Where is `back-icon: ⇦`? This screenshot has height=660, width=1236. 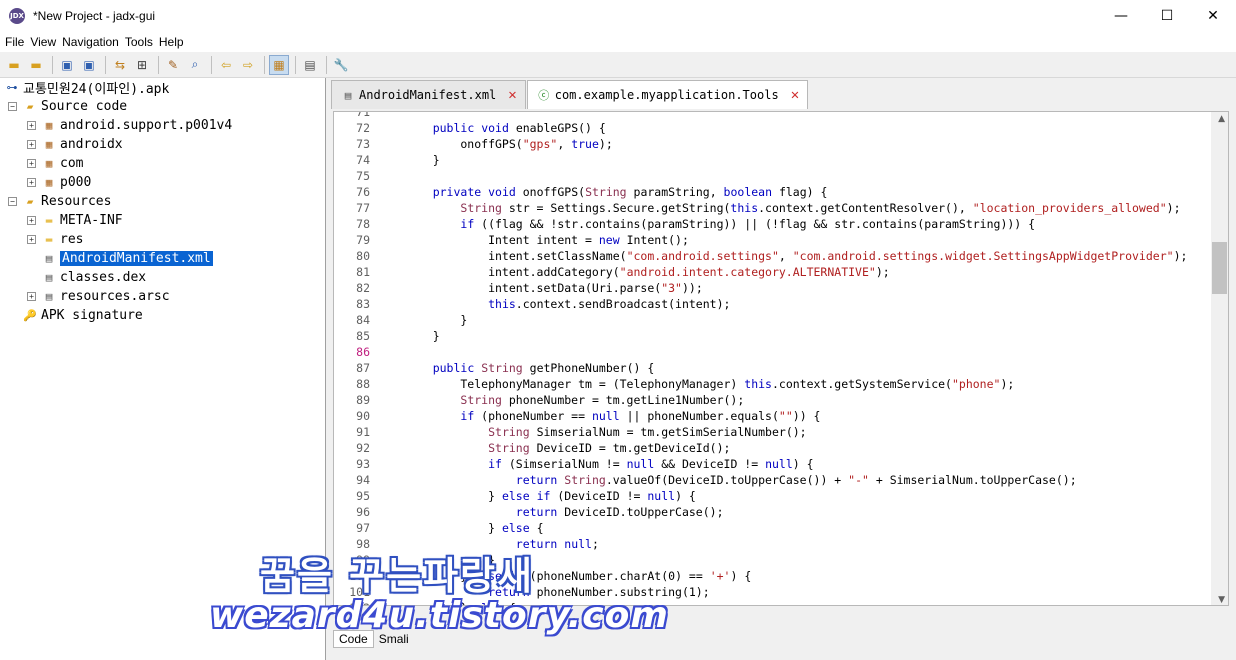
back-icon: ⇦ is located at coordinates (226, 65).